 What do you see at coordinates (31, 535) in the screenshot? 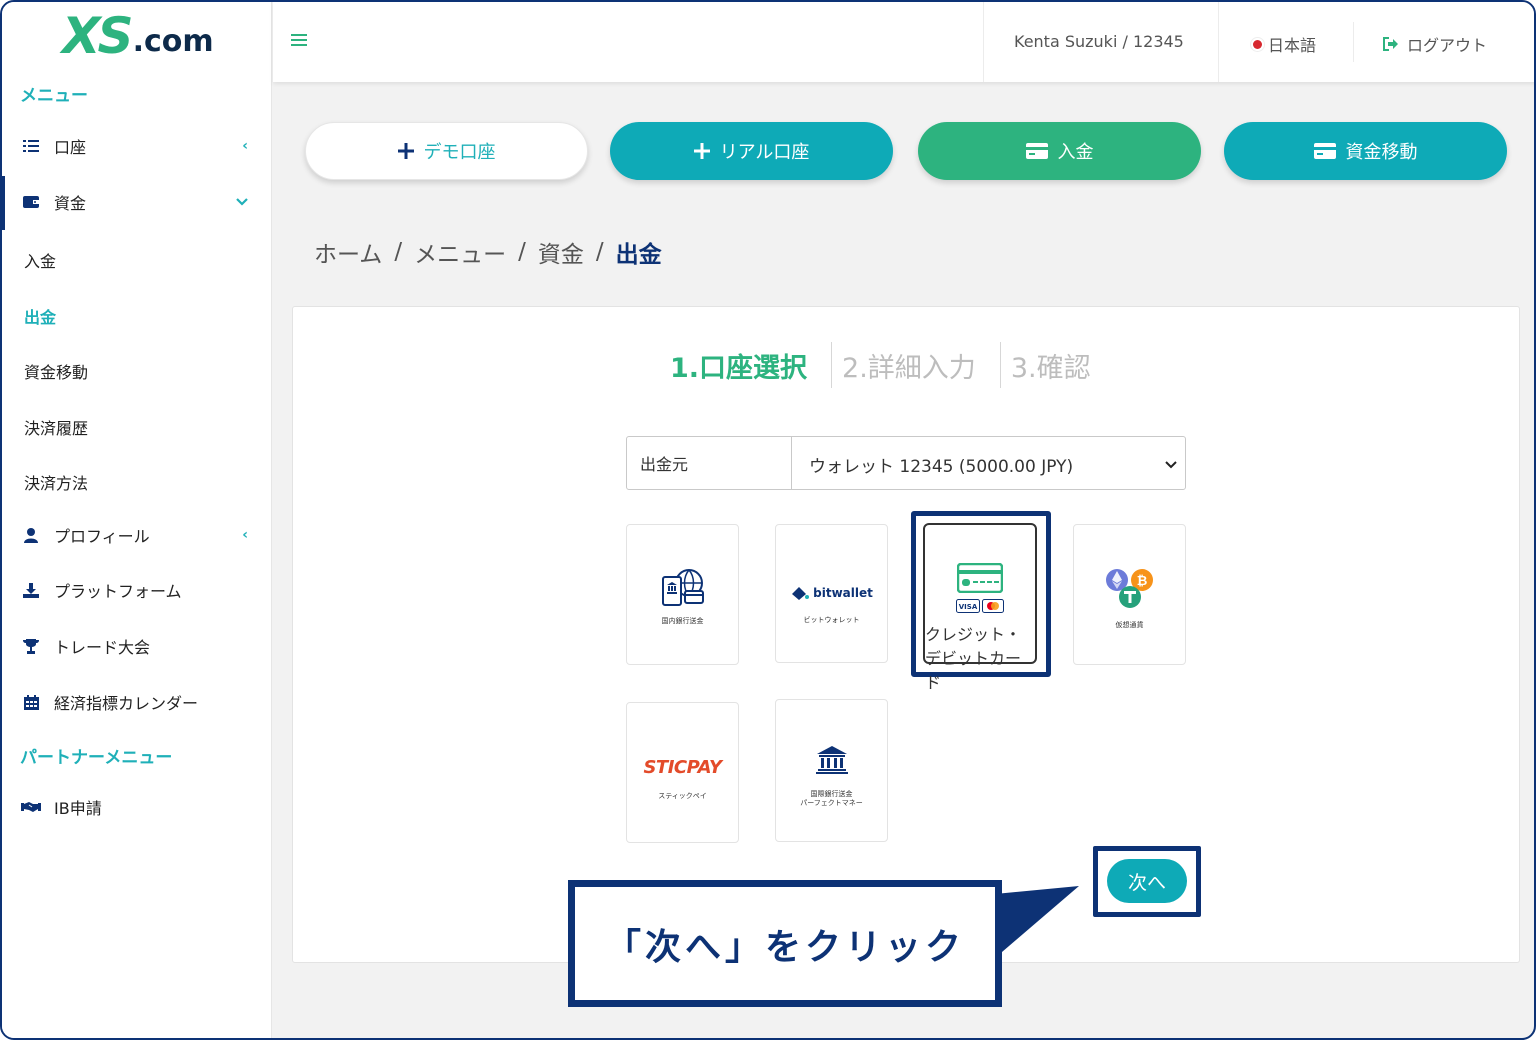
I see `user-icon` at bounding box center [31, 535].